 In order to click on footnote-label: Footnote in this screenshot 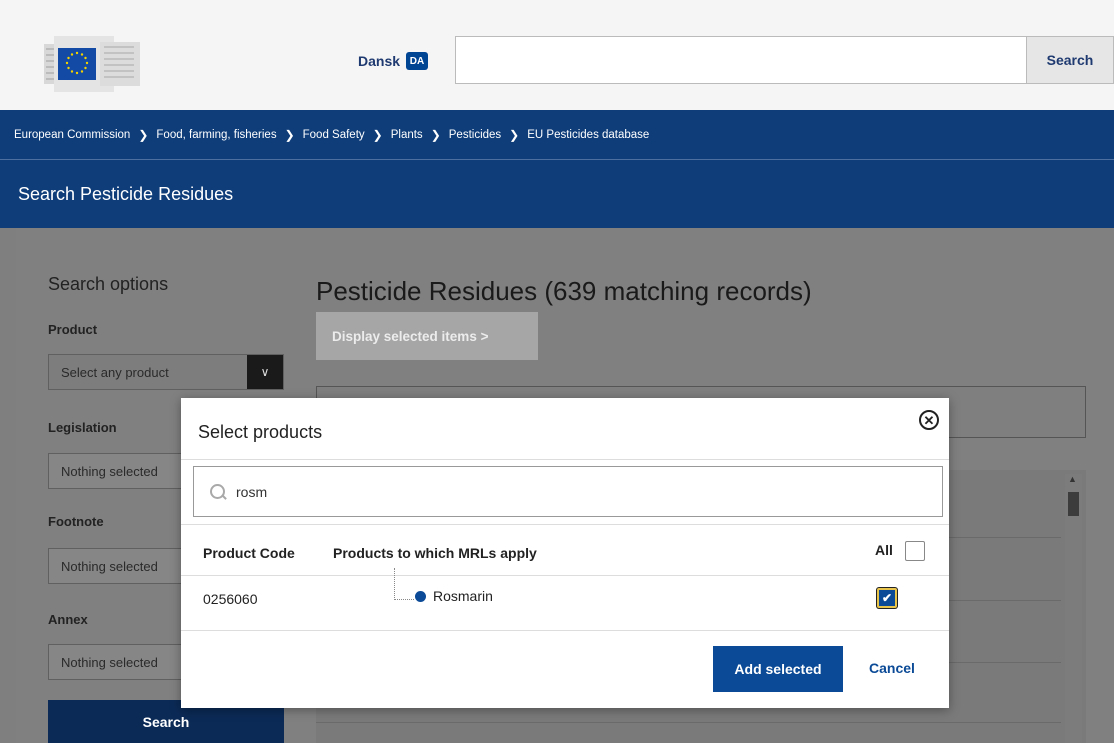, I will do `click(76, 521)`.